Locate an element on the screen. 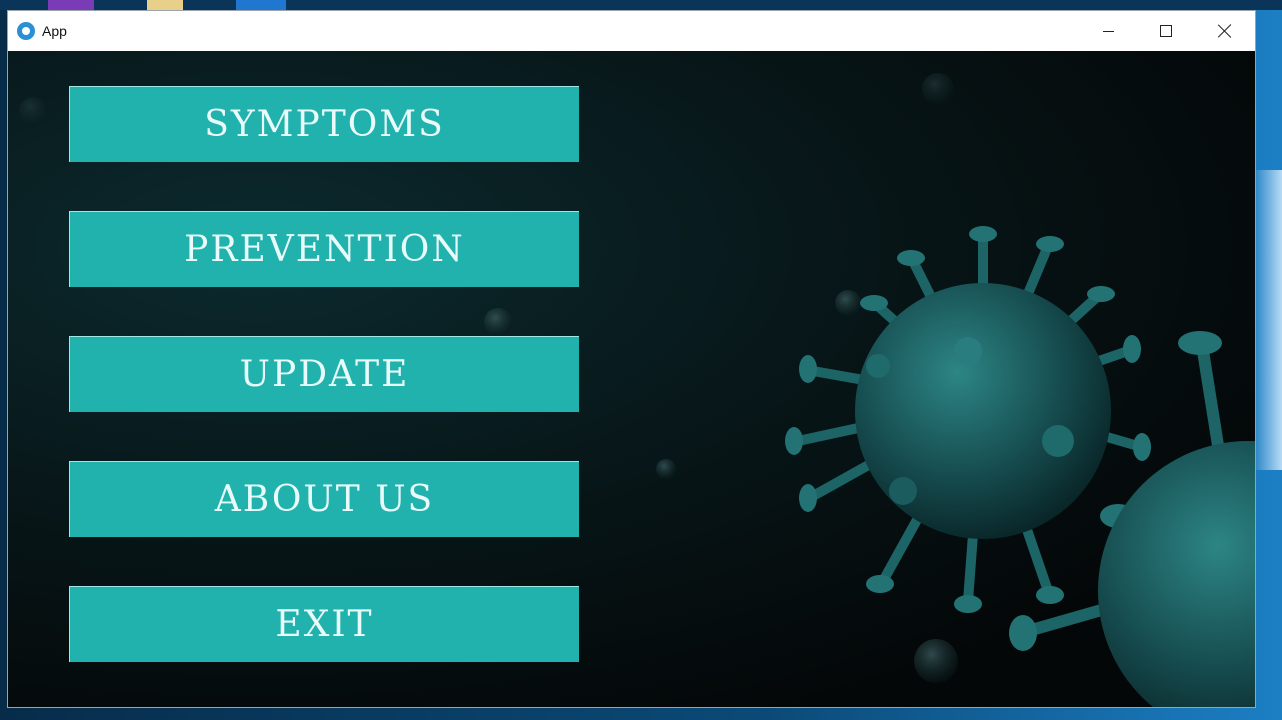  exit-button: EXIT is located at coordinates (324, 624).